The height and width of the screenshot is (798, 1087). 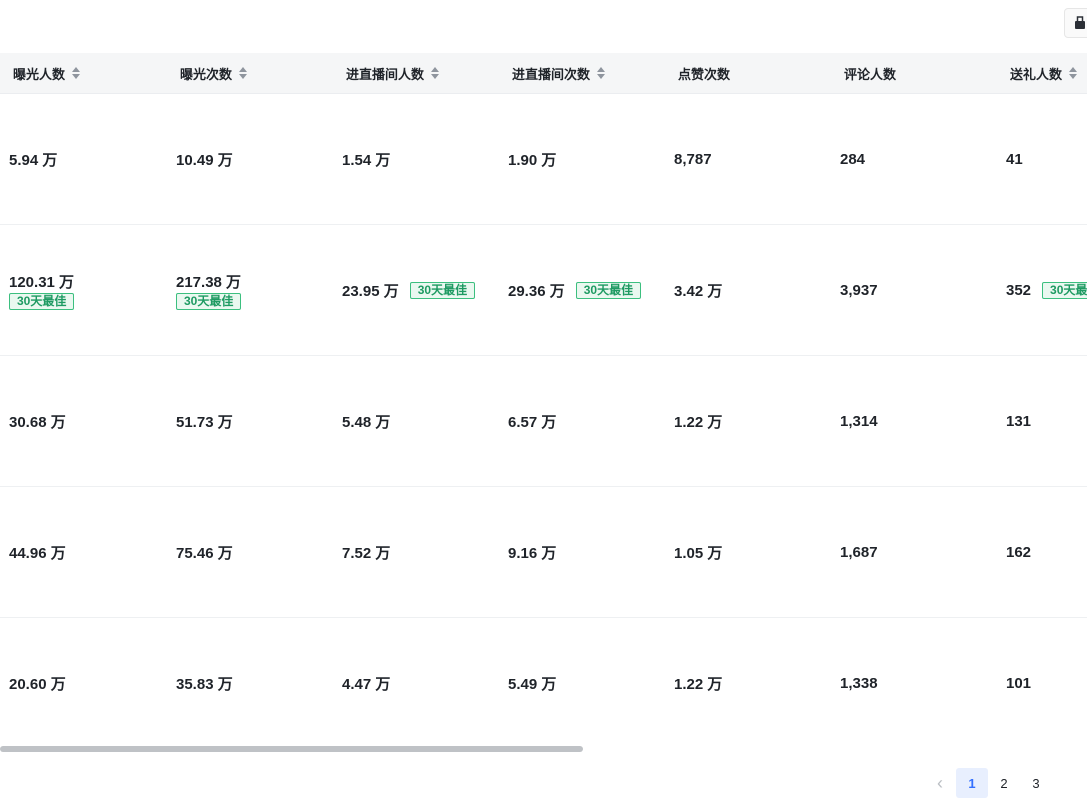 I want to click on cell-value: 10.49 万, so click(x=204, y=160).